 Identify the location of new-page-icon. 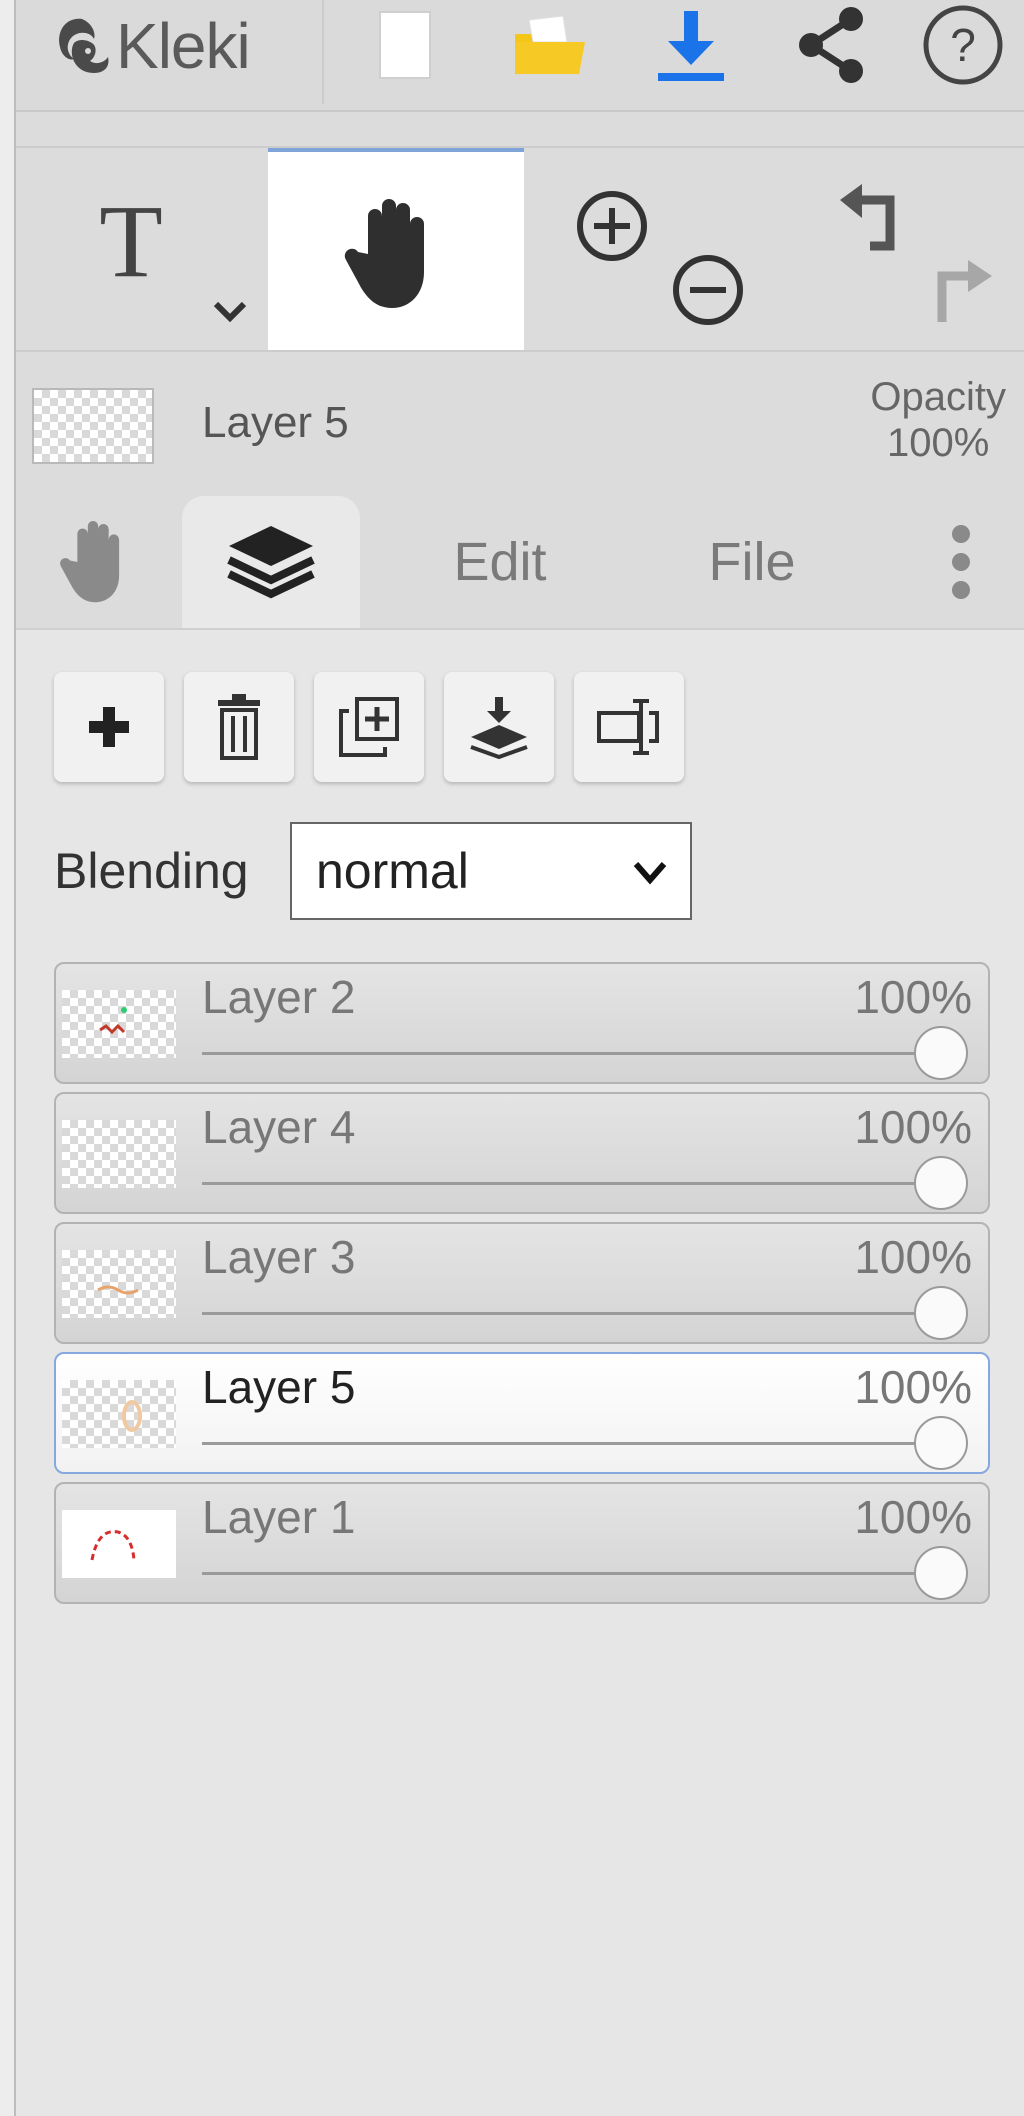
(405, 45).